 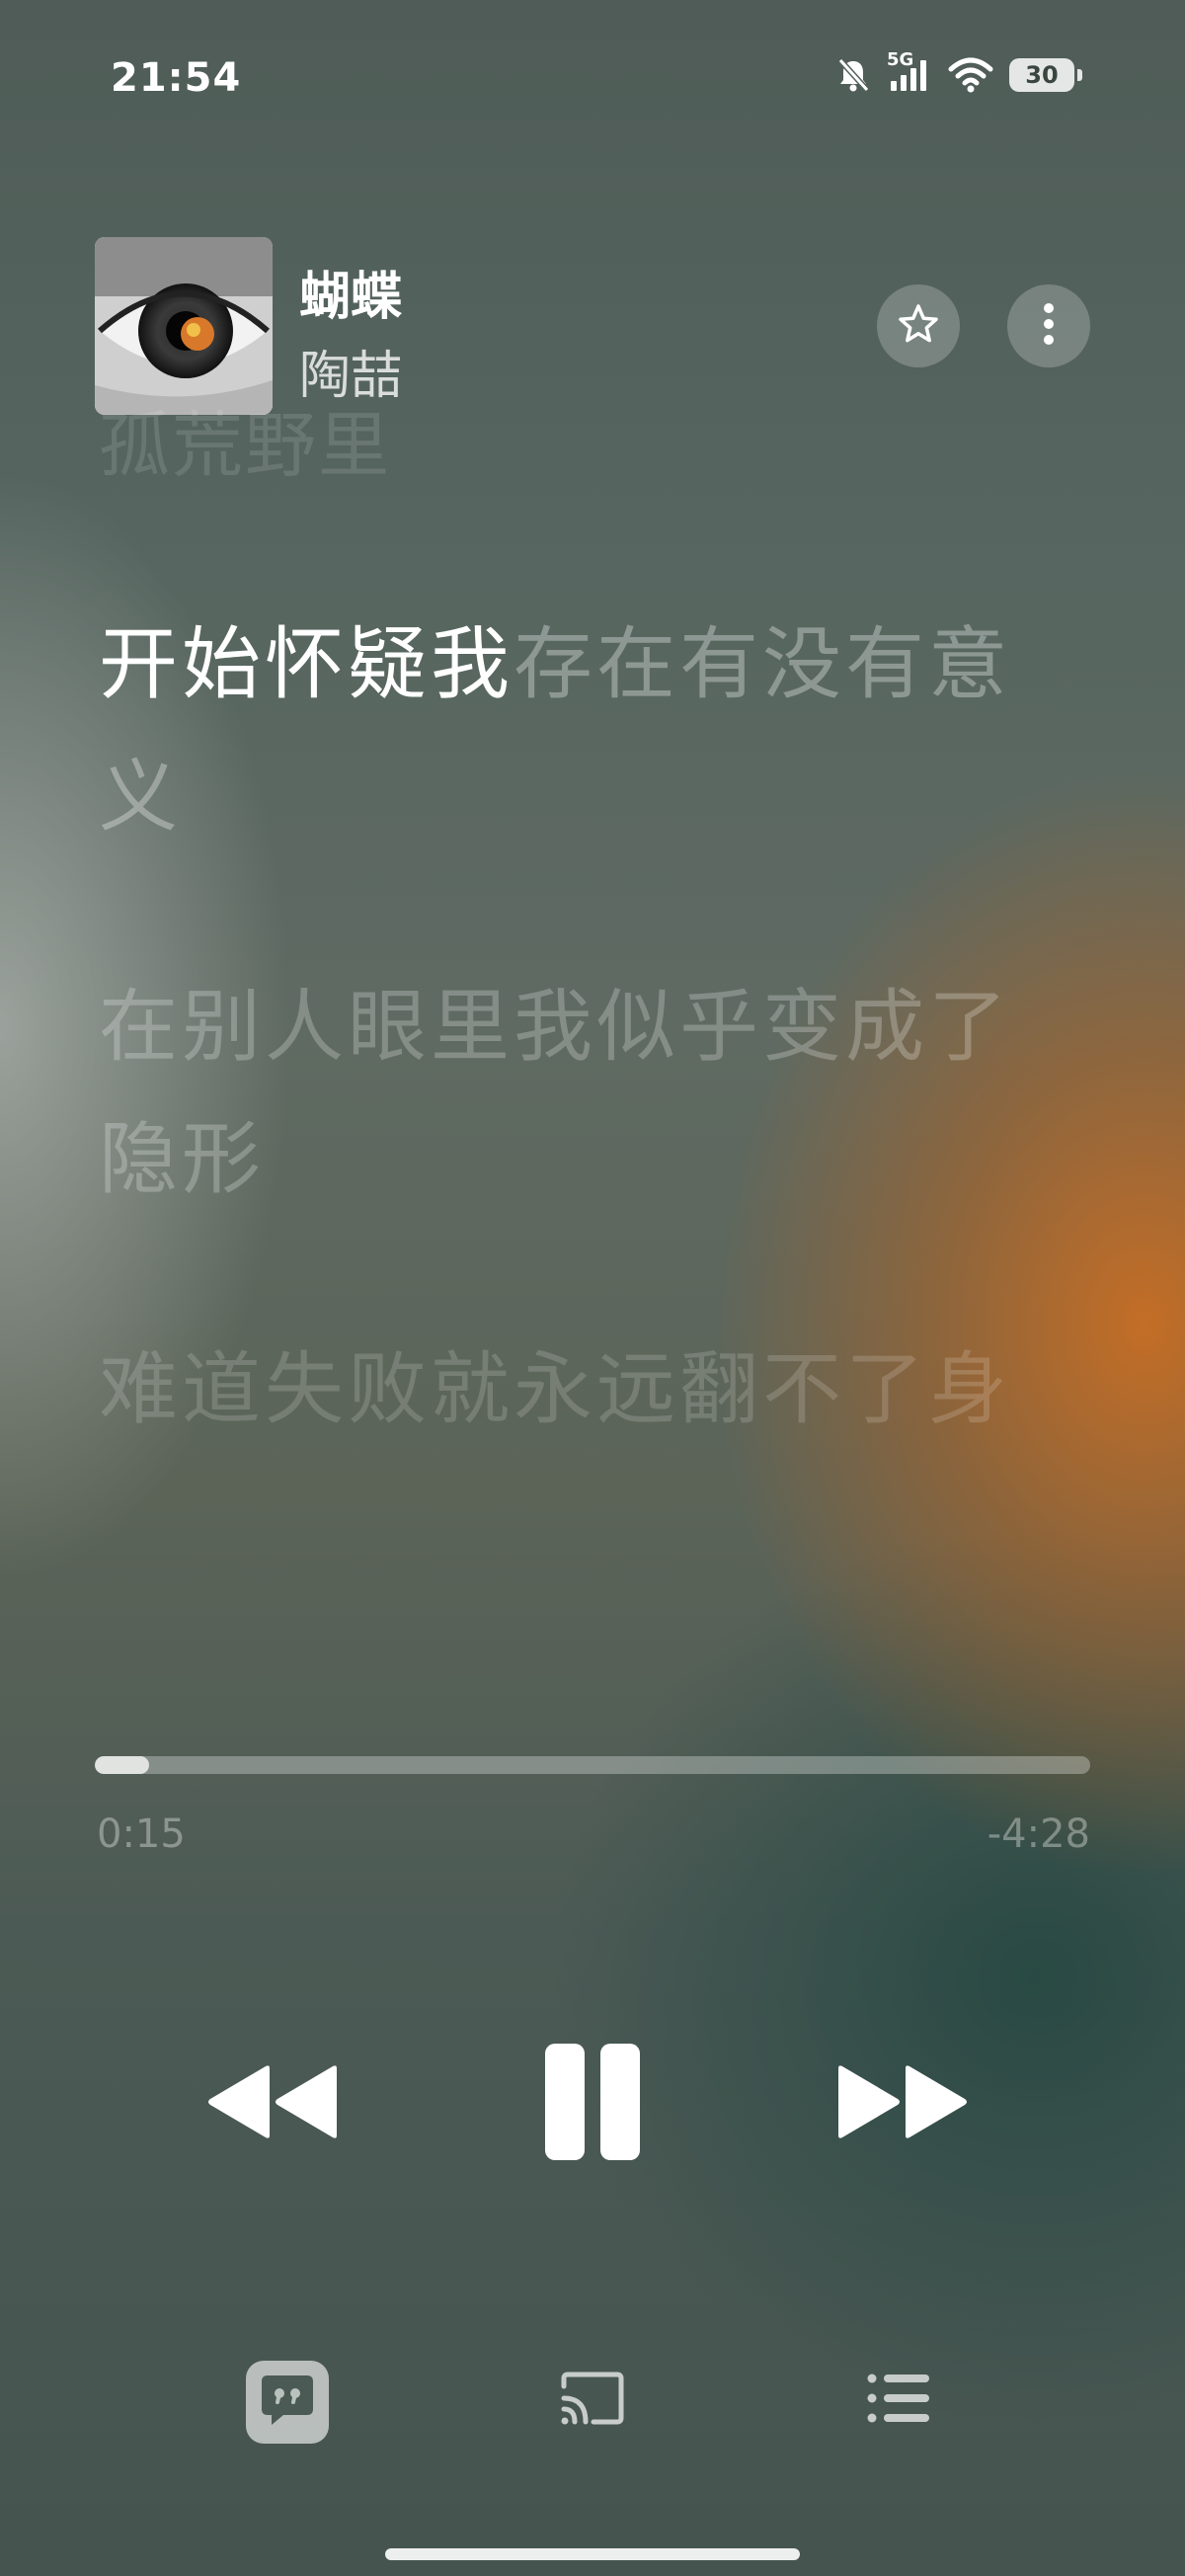 I want to click on pause-icon, so click(x=592, y=2104).